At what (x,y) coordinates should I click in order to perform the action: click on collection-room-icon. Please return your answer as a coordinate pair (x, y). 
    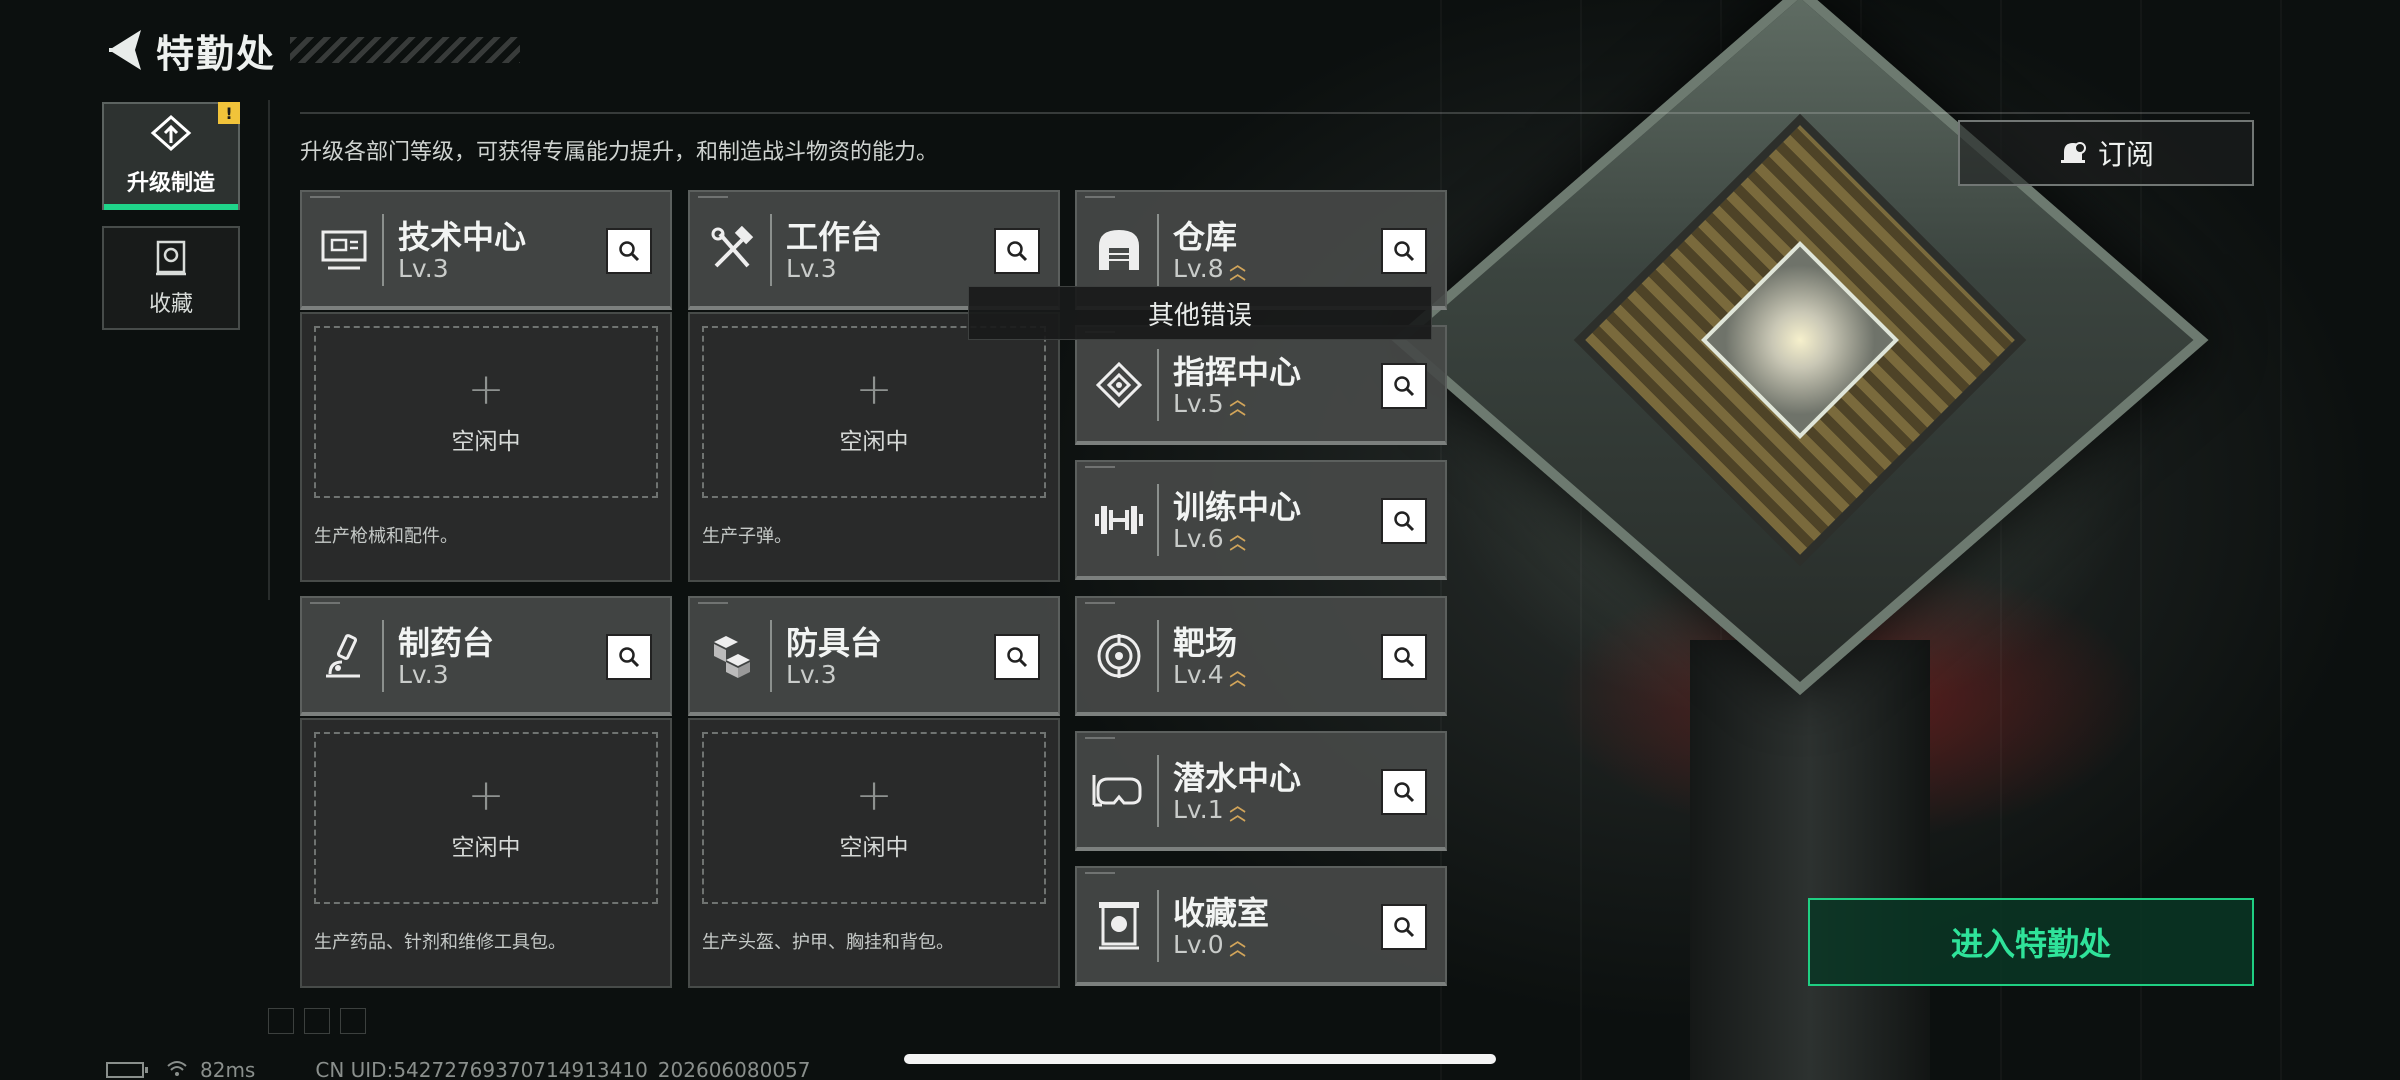
    Looking at the image, I should click on (1119, 926).